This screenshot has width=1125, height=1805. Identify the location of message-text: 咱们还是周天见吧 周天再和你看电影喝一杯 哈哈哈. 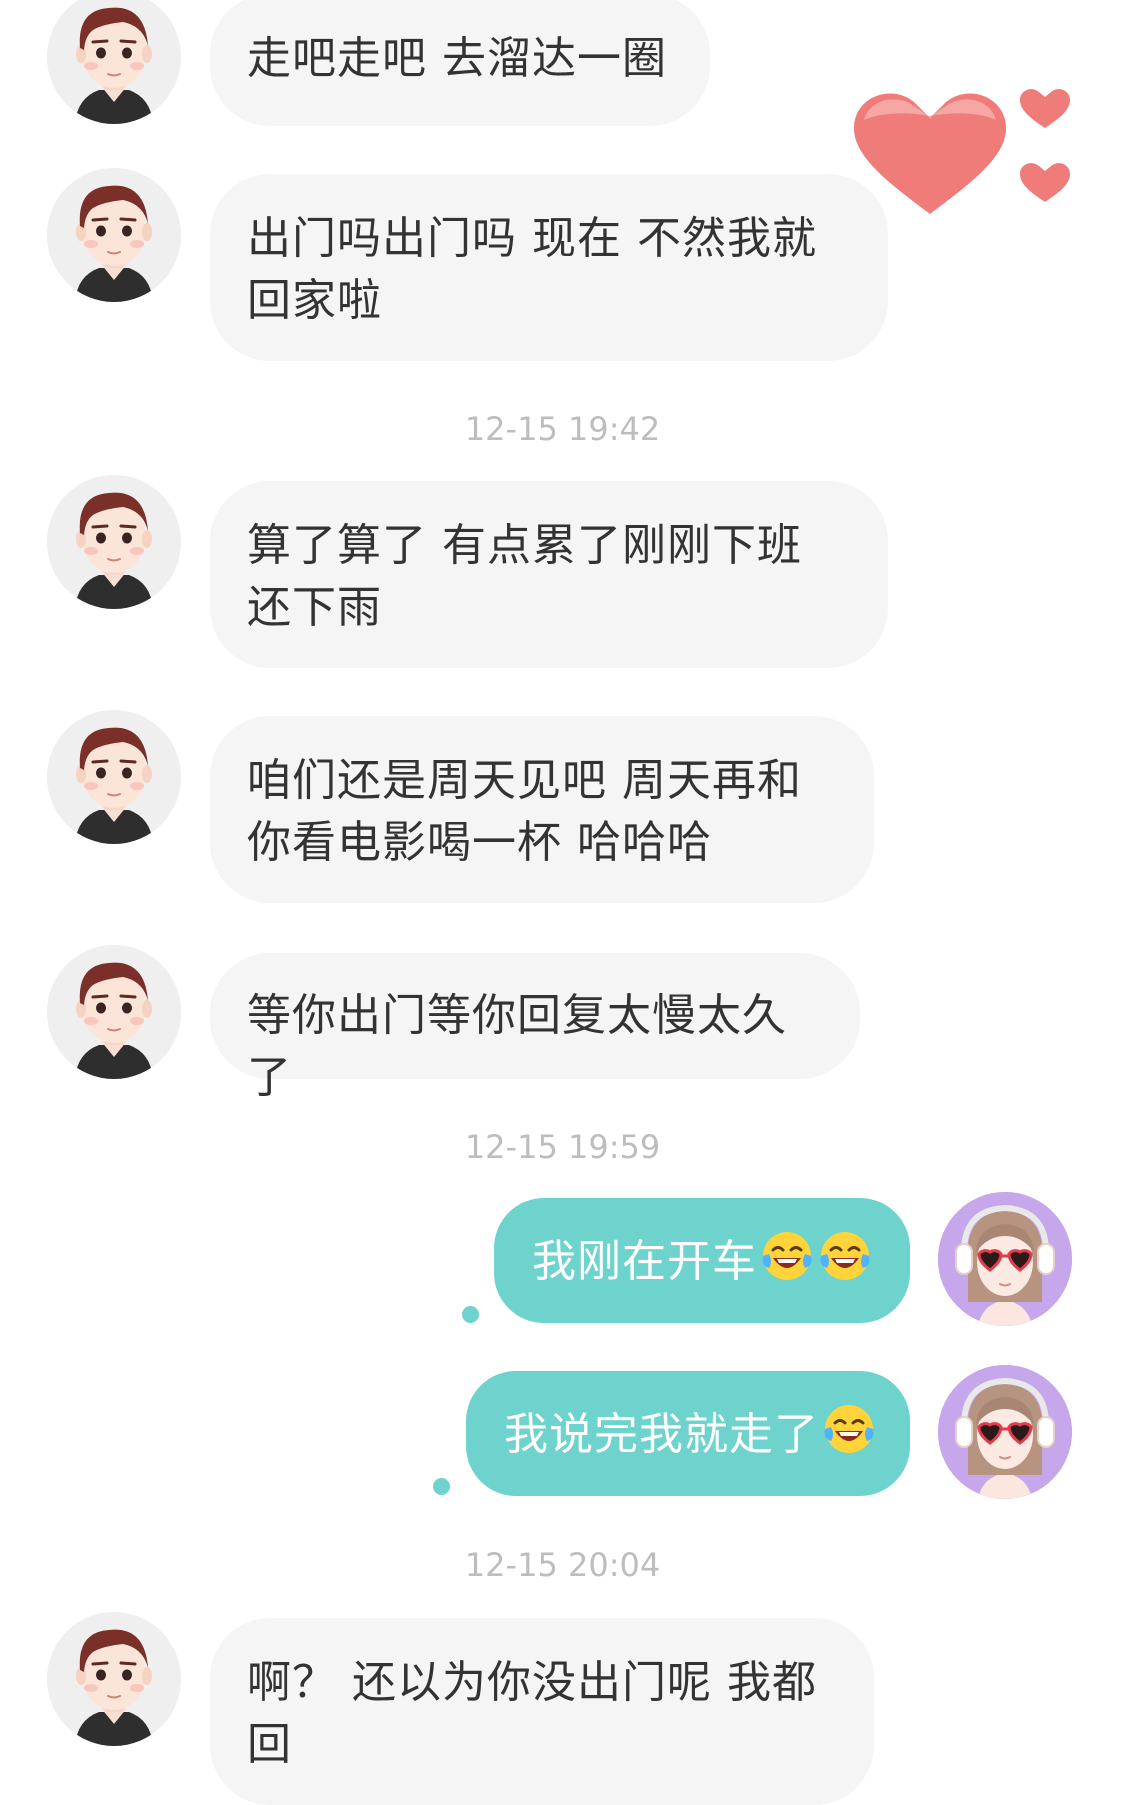
(524, 811).